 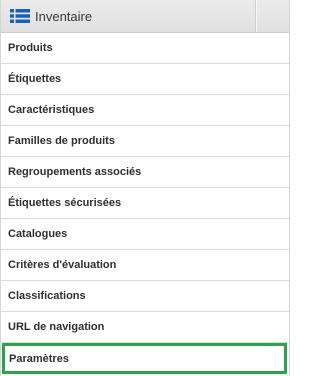 I want to click on menu-item-caracteristiques: Caractéristiques, so click(x=145, y=110).